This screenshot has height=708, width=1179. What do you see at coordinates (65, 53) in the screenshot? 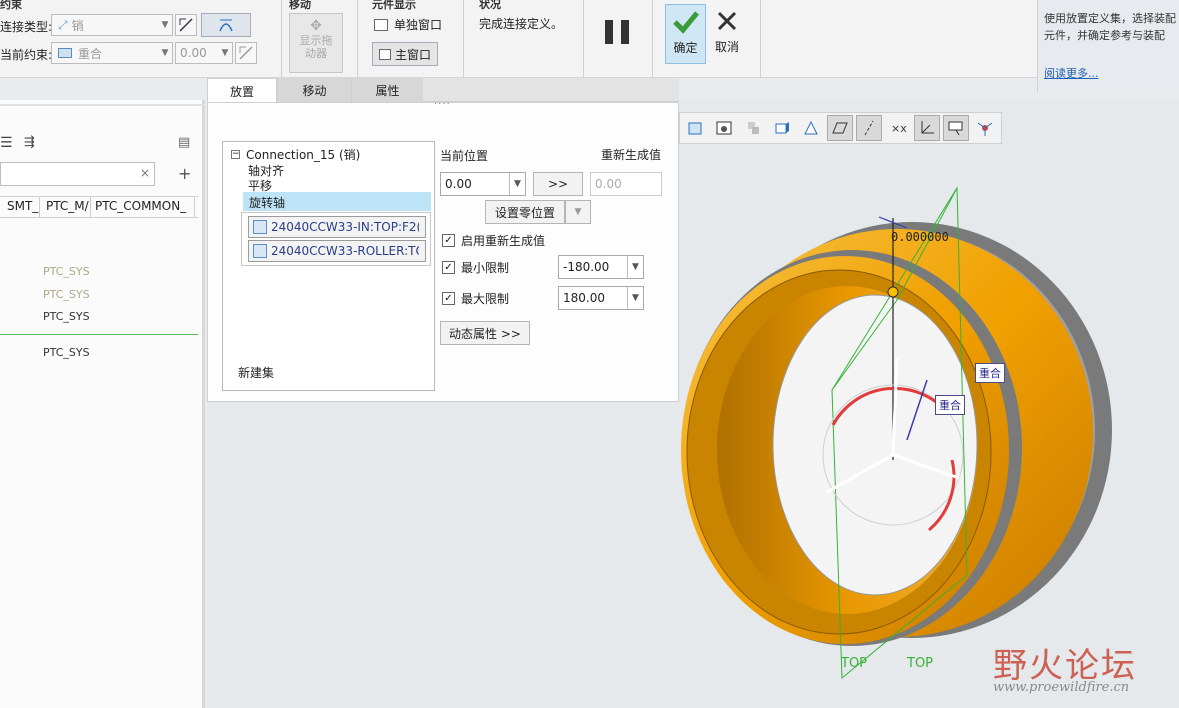
I see `coincident-icon` at bounding box center [65, 53].